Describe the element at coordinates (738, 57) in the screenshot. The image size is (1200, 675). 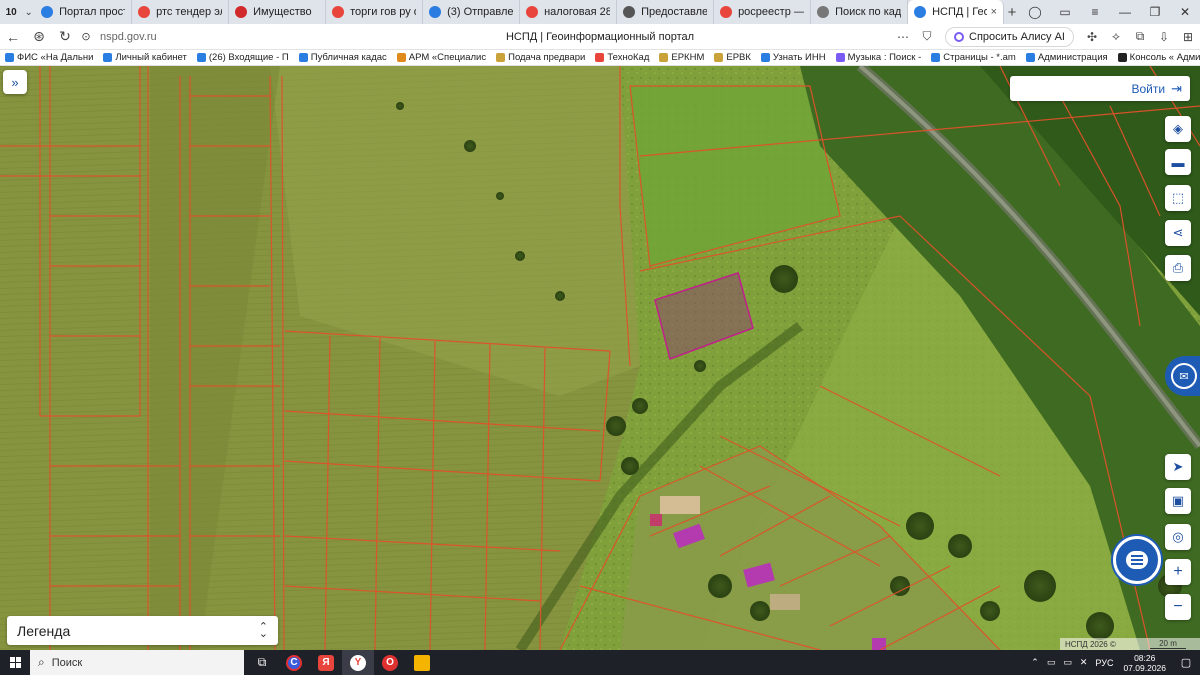
I see `bookmark-label: ЕРВК` at that location.